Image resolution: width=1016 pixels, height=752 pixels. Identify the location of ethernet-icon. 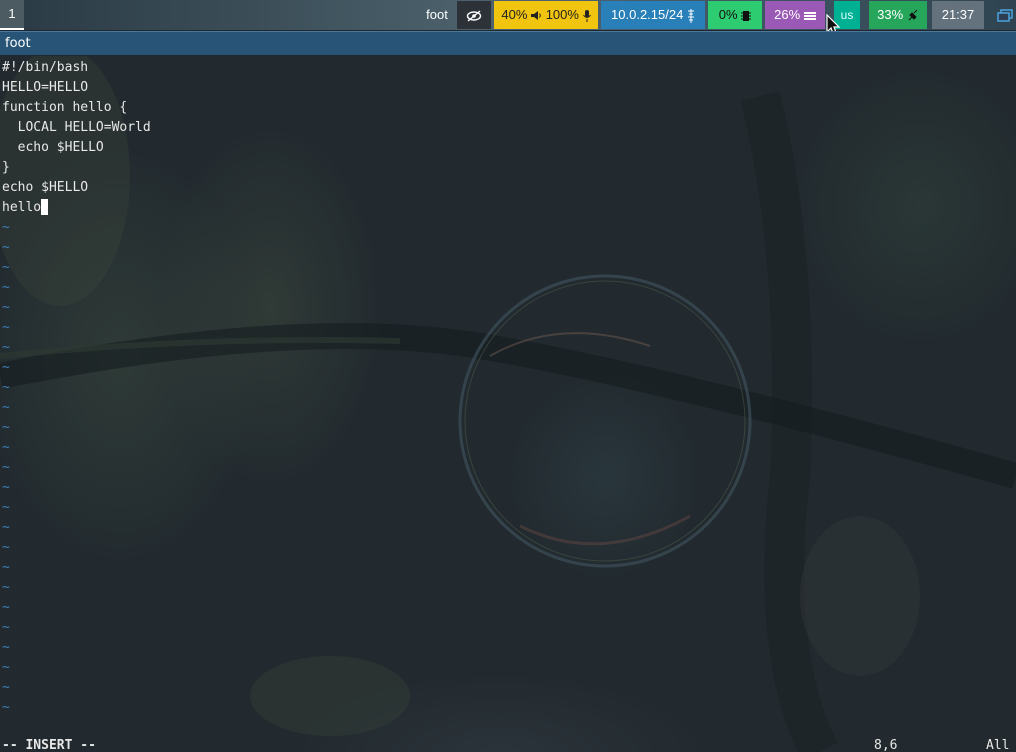
(690, 15).